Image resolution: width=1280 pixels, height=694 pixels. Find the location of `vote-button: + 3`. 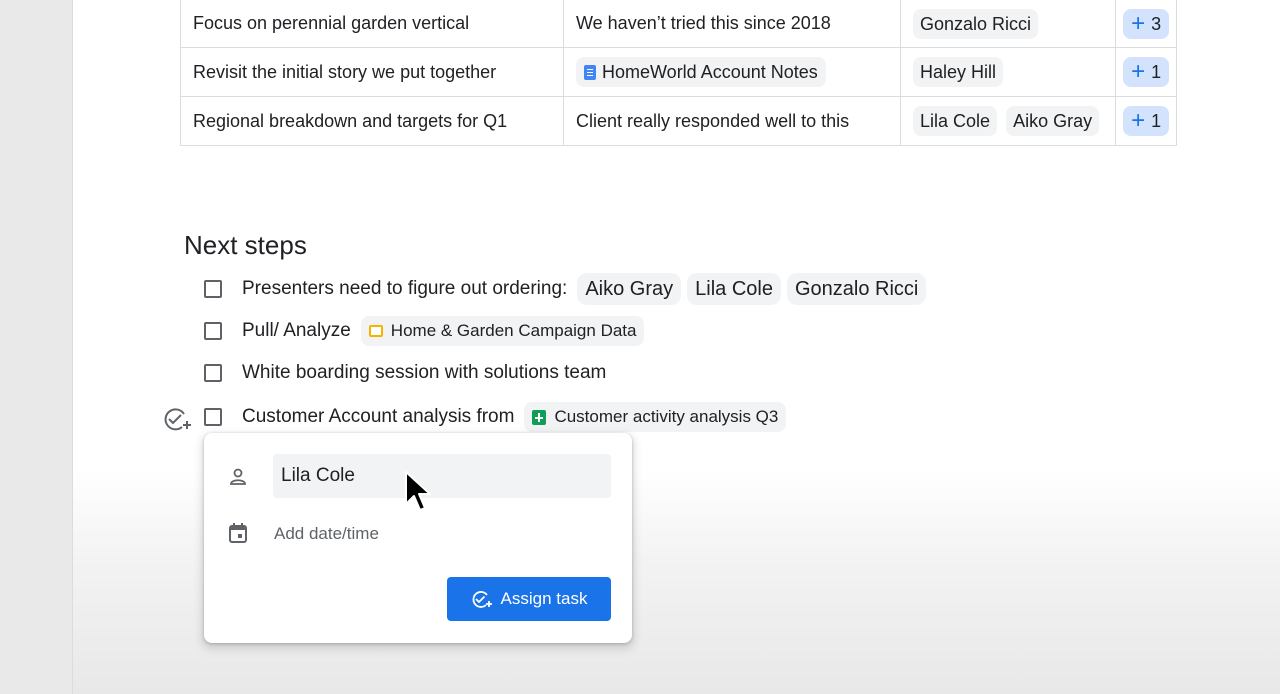

vote-button: + 3 is located at coordinates (1146, 23).